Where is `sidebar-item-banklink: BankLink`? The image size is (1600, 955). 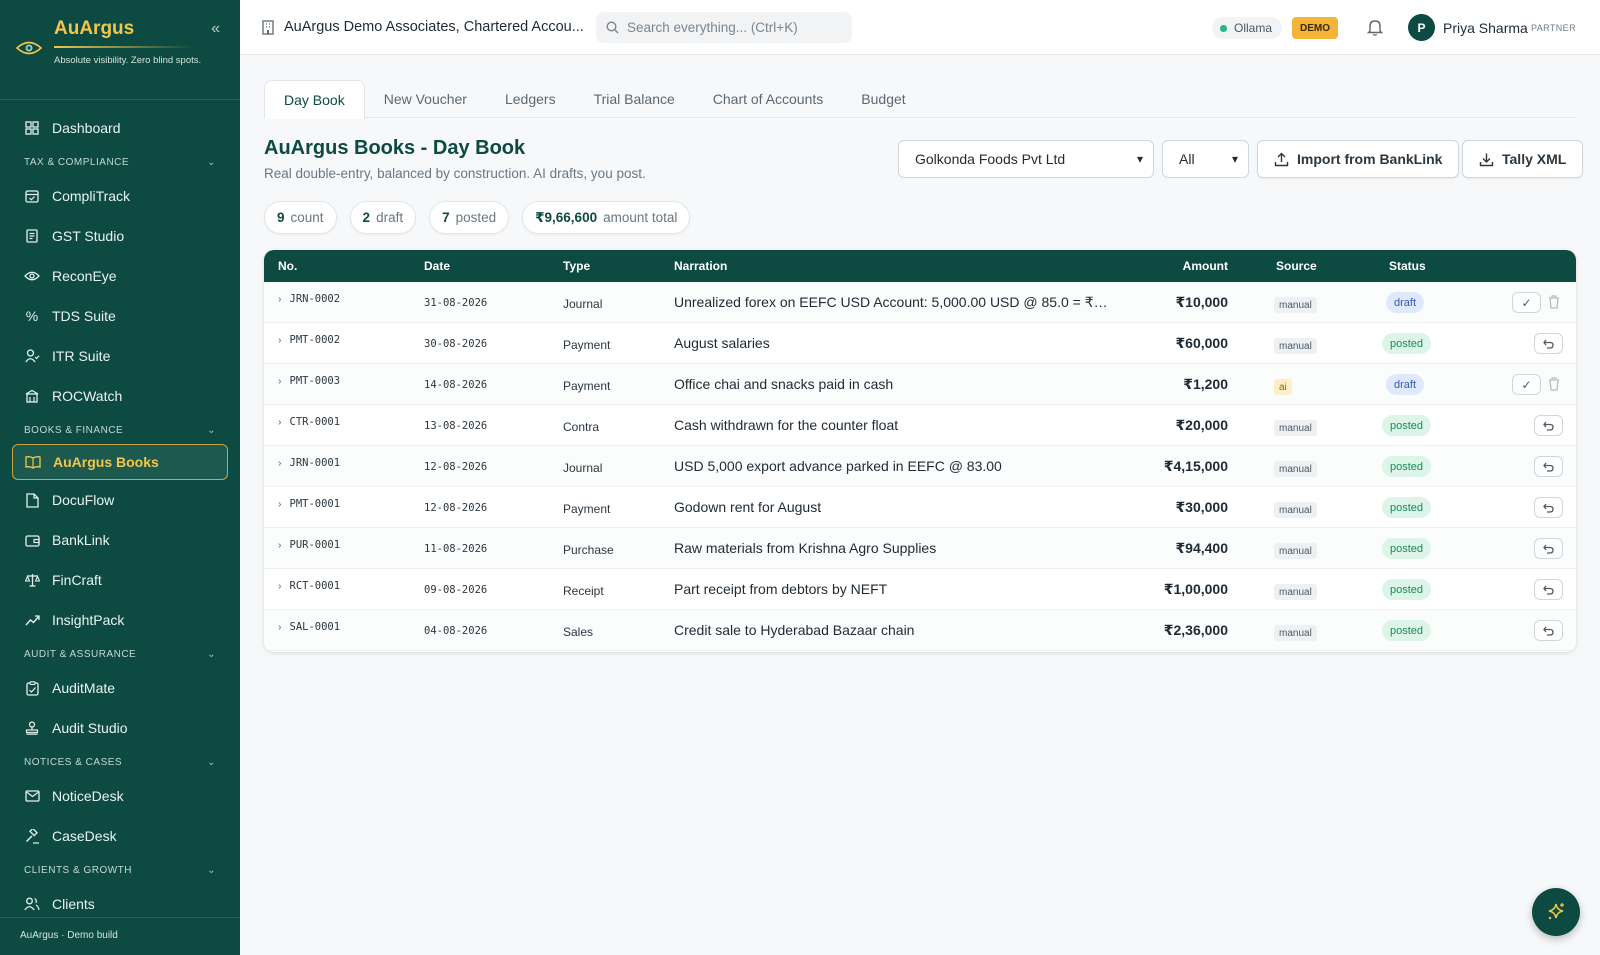 sidebar-item-banklink: BankLink is located at coordinates (120, 540).